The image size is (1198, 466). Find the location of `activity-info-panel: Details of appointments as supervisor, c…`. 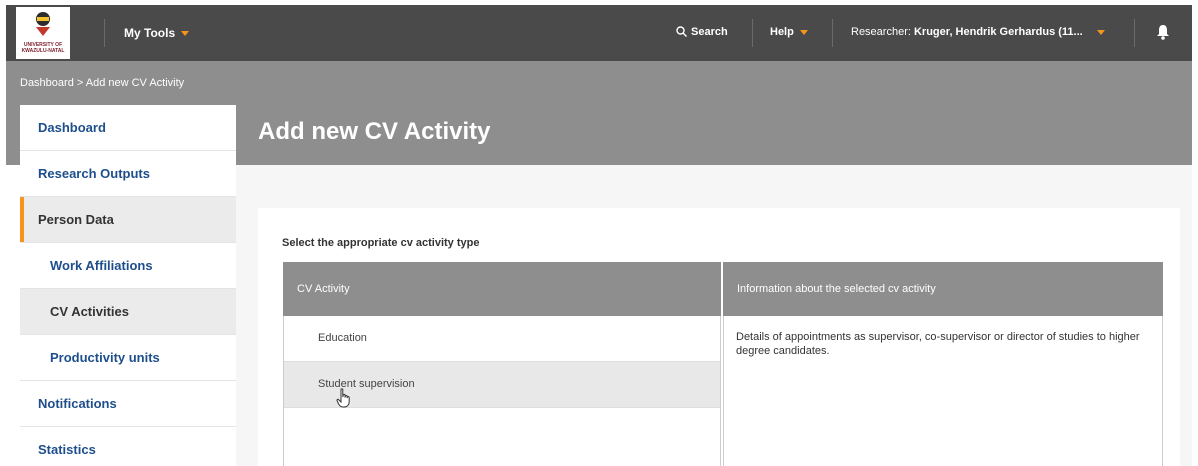

activity-info-panel: Details of appointments as supervisor, c… is located at coordinates (943, 391).